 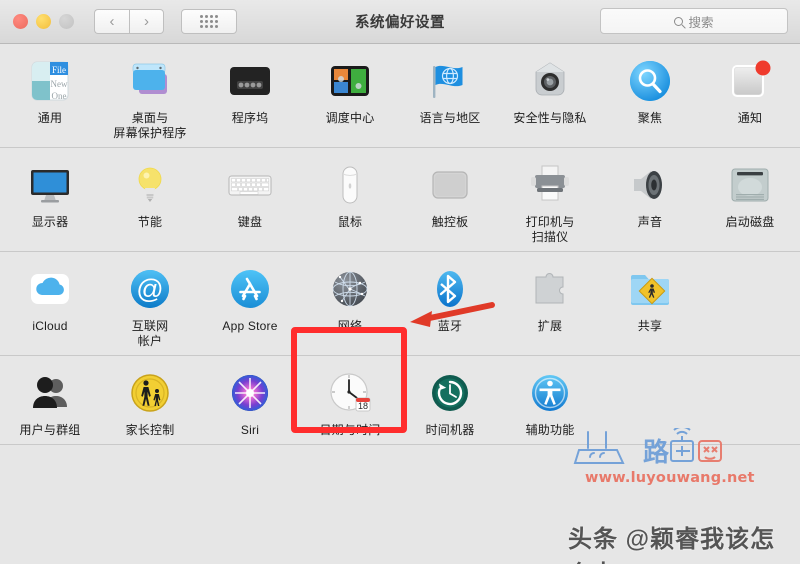 I want to click on pref-item-users-groups: 用户与群组, so click(x=50, y=406).